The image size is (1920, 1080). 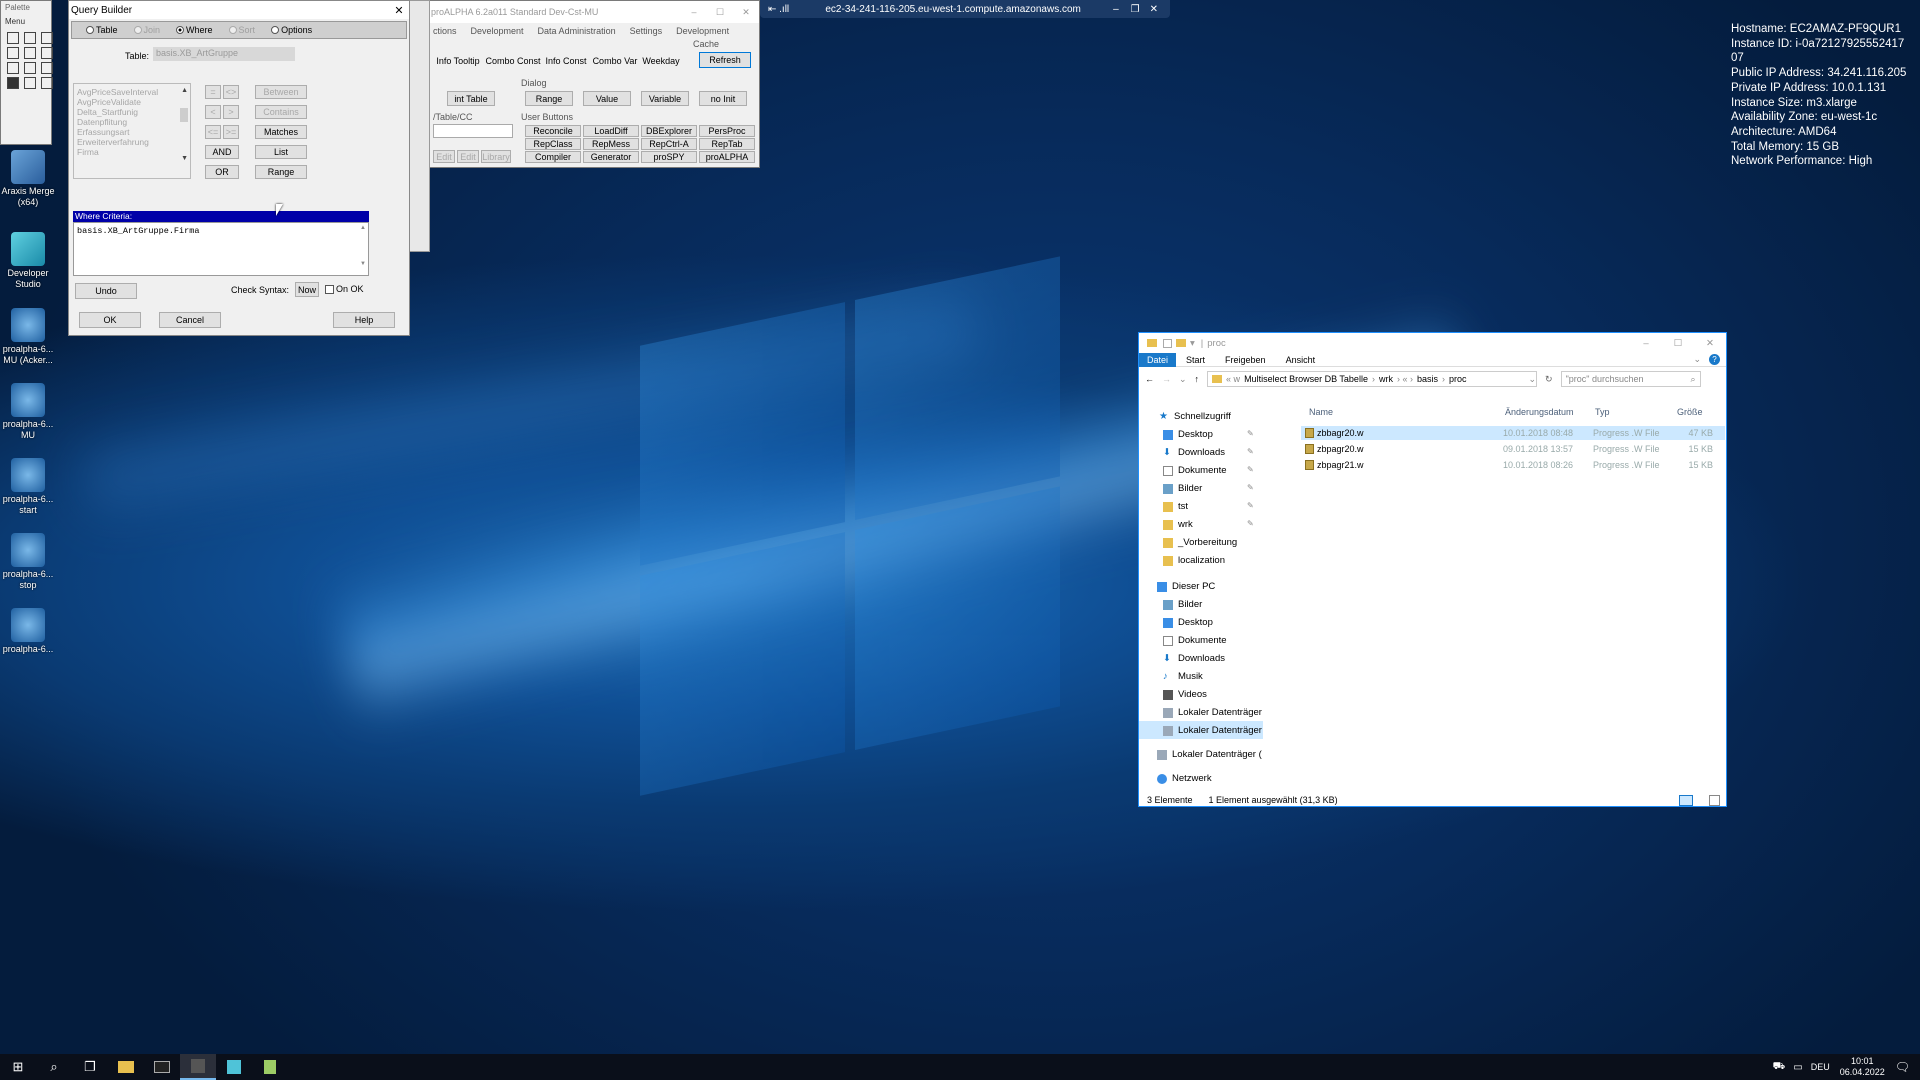 What do you see at coordinates (669, 144) in the screenshot?
I see `repctrl-a-button: RepCtrl-A` at bounding box center [669, 144].